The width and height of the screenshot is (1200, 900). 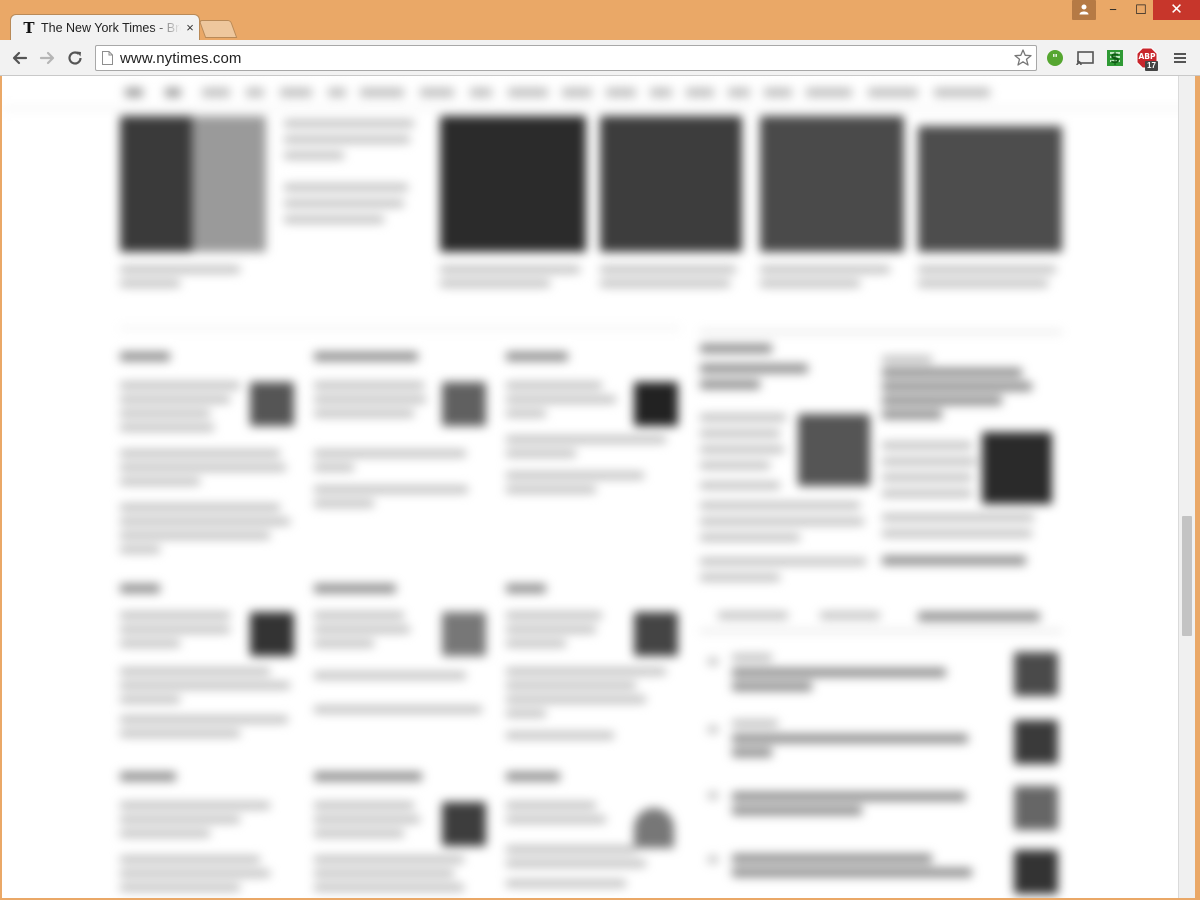 What do you see at coordinates (218, 29) in the screenshot?
I see `new-tab-button` at bounding box center [218, 29].